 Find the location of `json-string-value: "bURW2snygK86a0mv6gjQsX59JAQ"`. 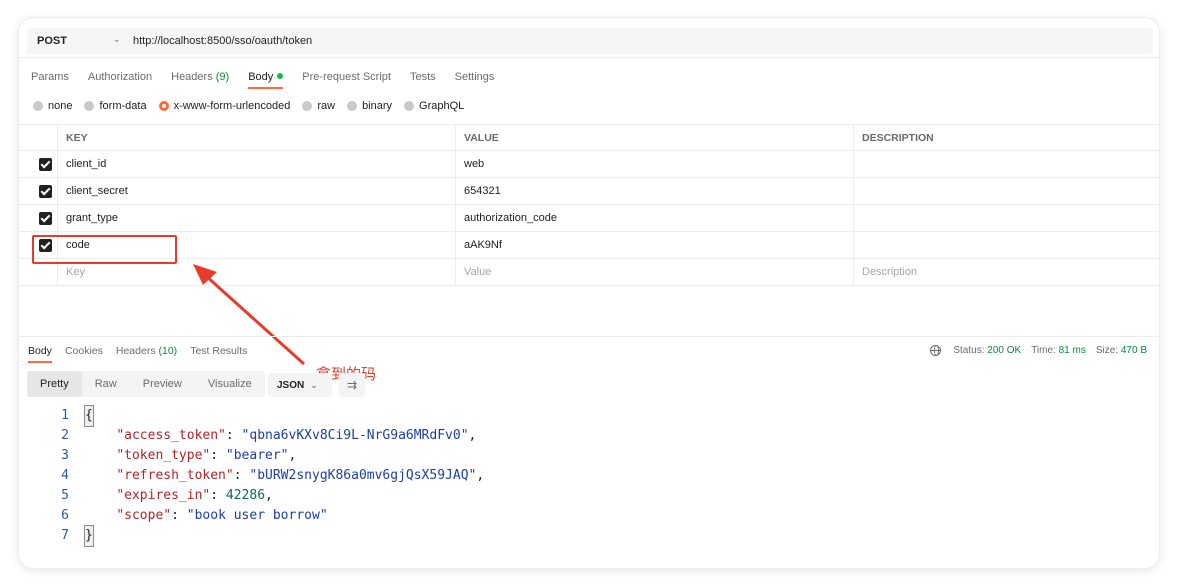

json-string-value: "bURW2snygK86a0mv6gjQsX59JAQ" is located at coordinates (363, 475).